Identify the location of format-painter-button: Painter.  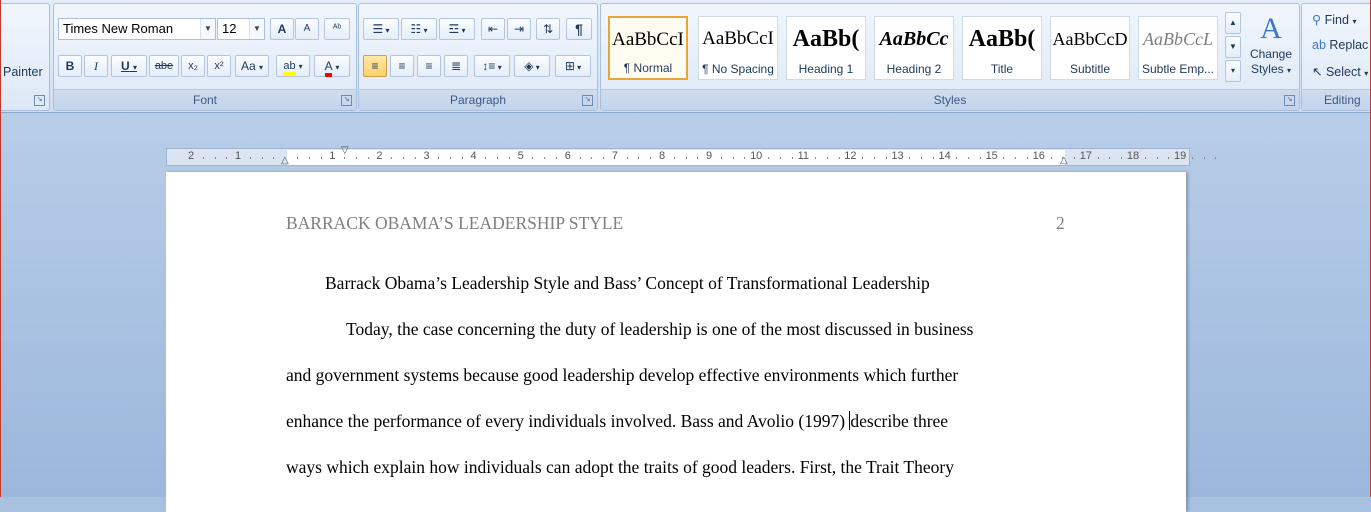
(23, 72).